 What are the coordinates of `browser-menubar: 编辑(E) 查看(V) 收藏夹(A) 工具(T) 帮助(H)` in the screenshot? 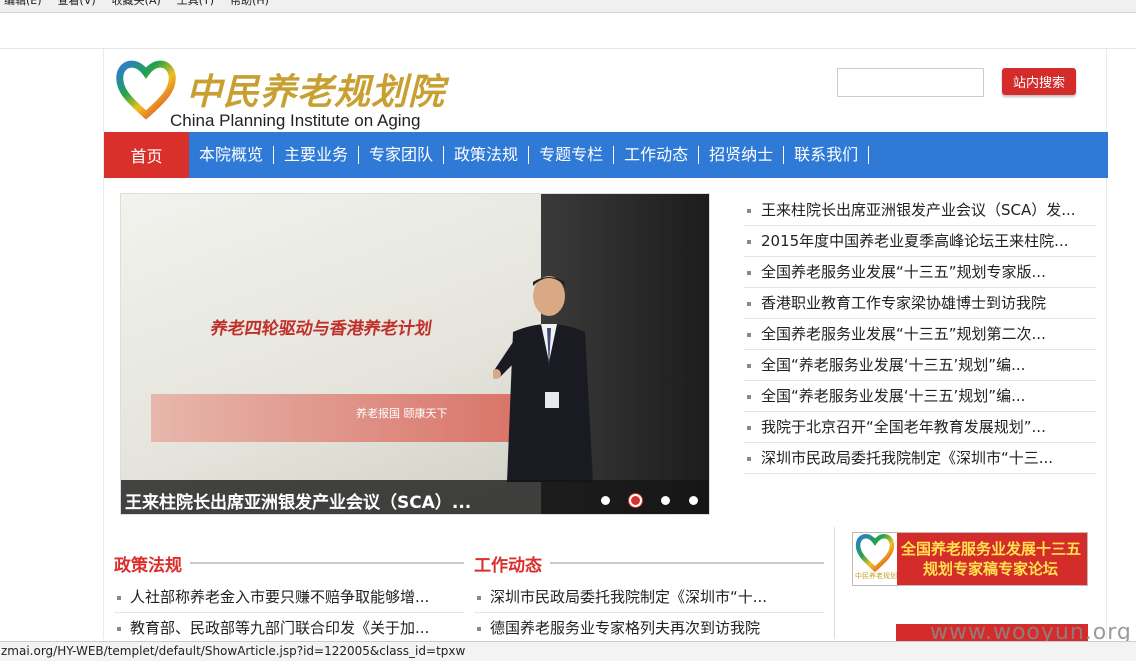 It's located at (568, 6).